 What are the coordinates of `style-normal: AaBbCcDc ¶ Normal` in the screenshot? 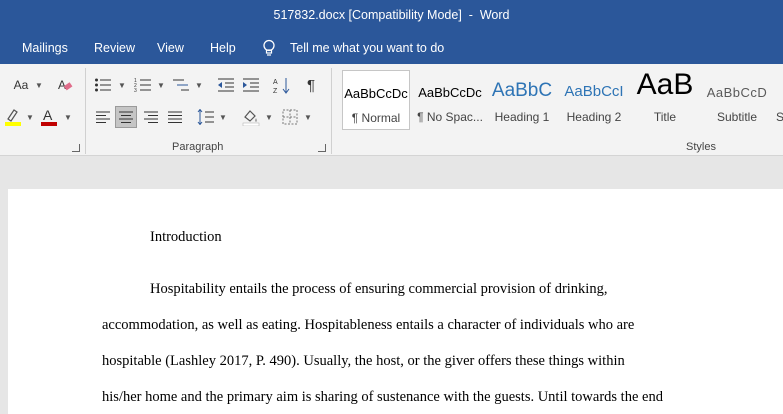 It's located at (376, 100).